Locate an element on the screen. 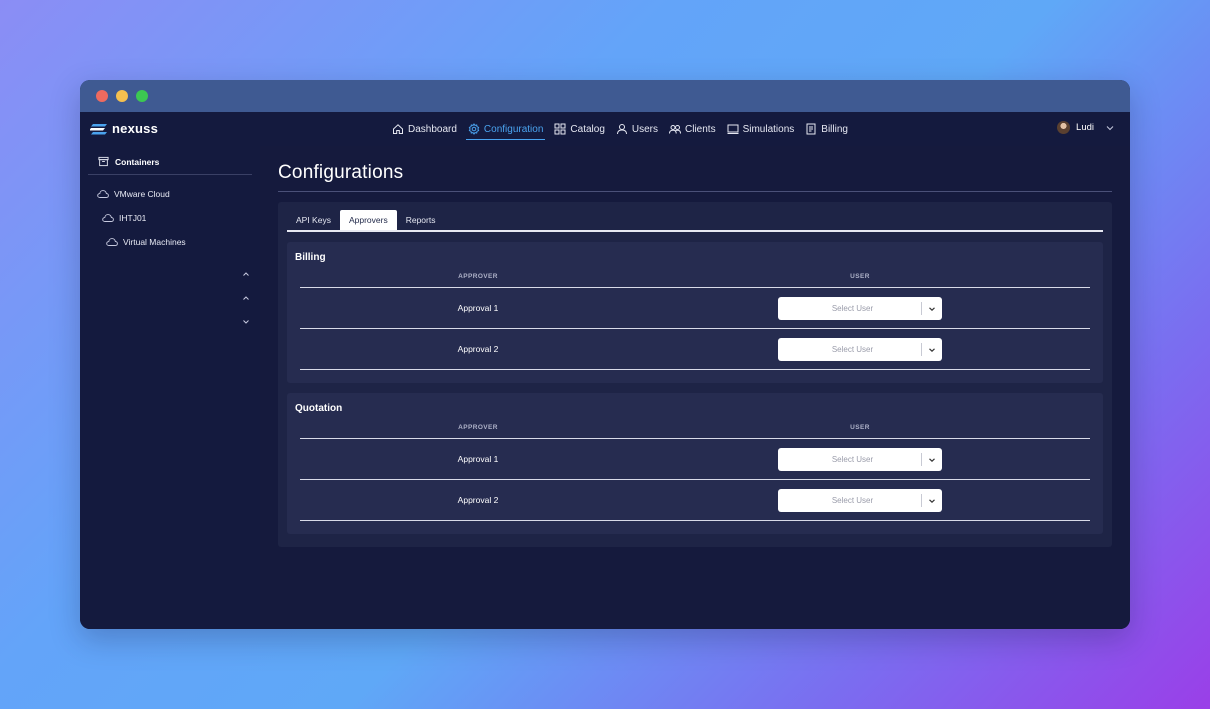  gear-icon is located at coordinates (474, 129).